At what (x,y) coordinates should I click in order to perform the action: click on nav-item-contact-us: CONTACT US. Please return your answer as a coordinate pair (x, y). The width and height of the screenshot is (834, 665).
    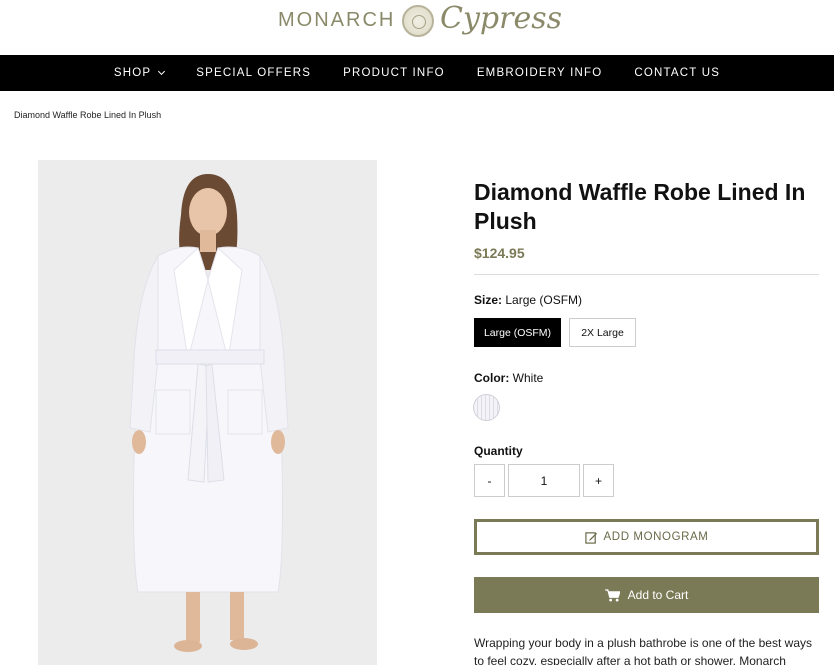
    Looking at the image, I should click on (677, 73).